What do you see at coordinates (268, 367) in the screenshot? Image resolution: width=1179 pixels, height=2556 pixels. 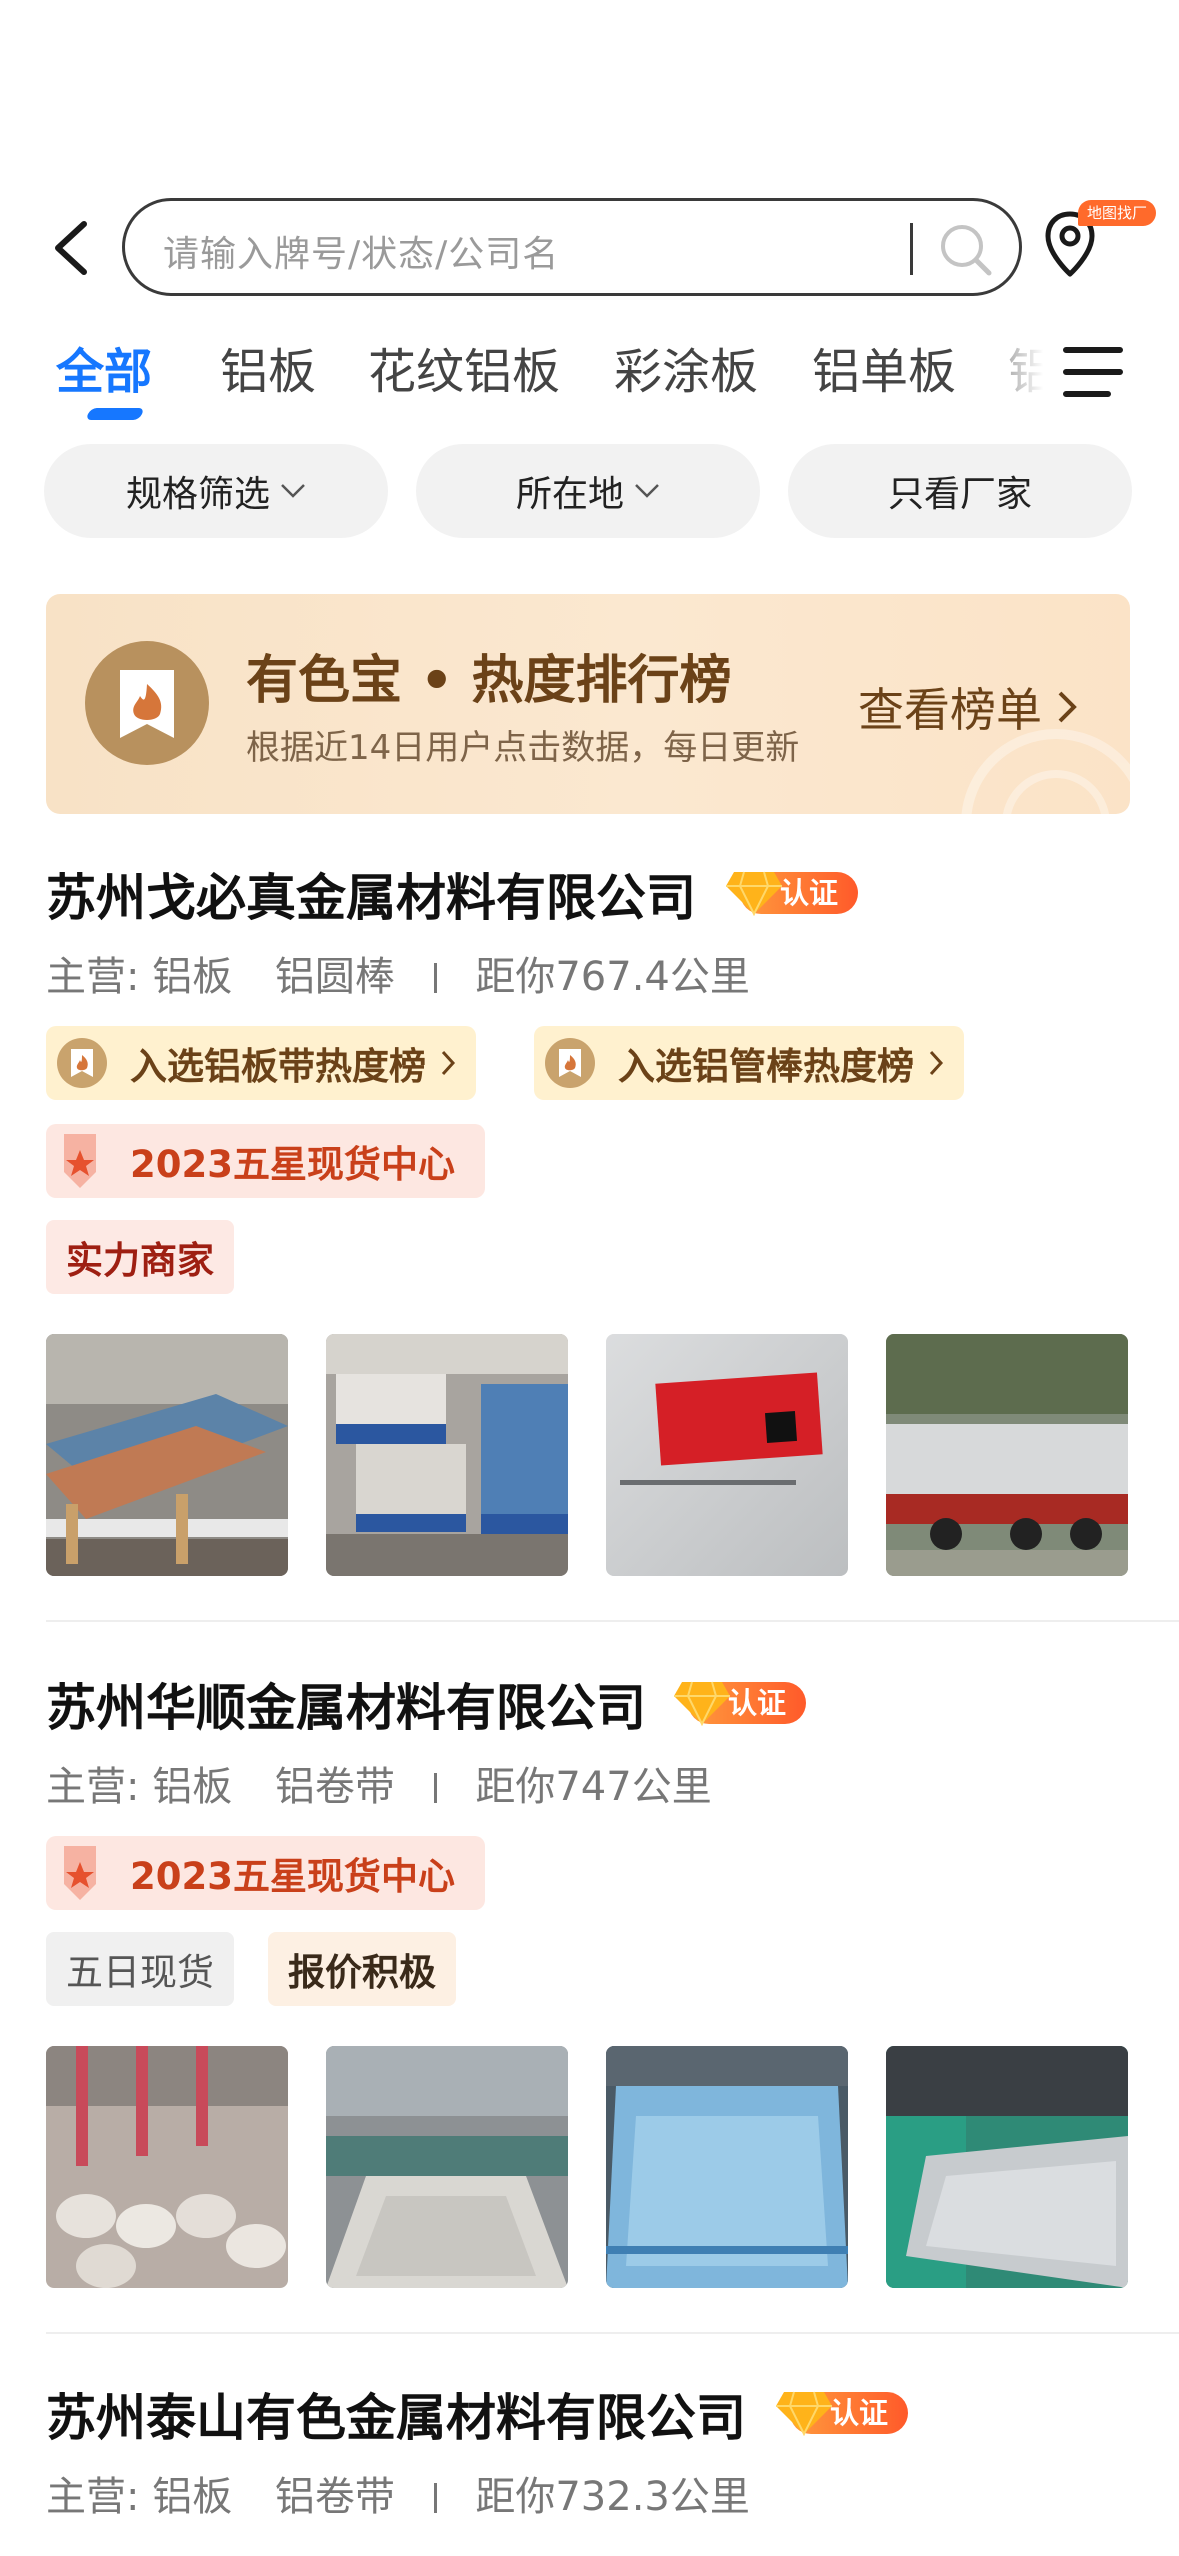 I see `tab-aluminum-plate: 铝板` at bounding box center [268, 367].